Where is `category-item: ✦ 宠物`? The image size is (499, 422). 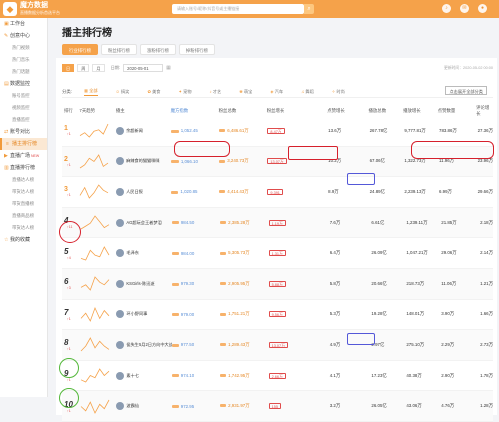 category-item: ✦ 宠物 is located at coordinates (184, 92).